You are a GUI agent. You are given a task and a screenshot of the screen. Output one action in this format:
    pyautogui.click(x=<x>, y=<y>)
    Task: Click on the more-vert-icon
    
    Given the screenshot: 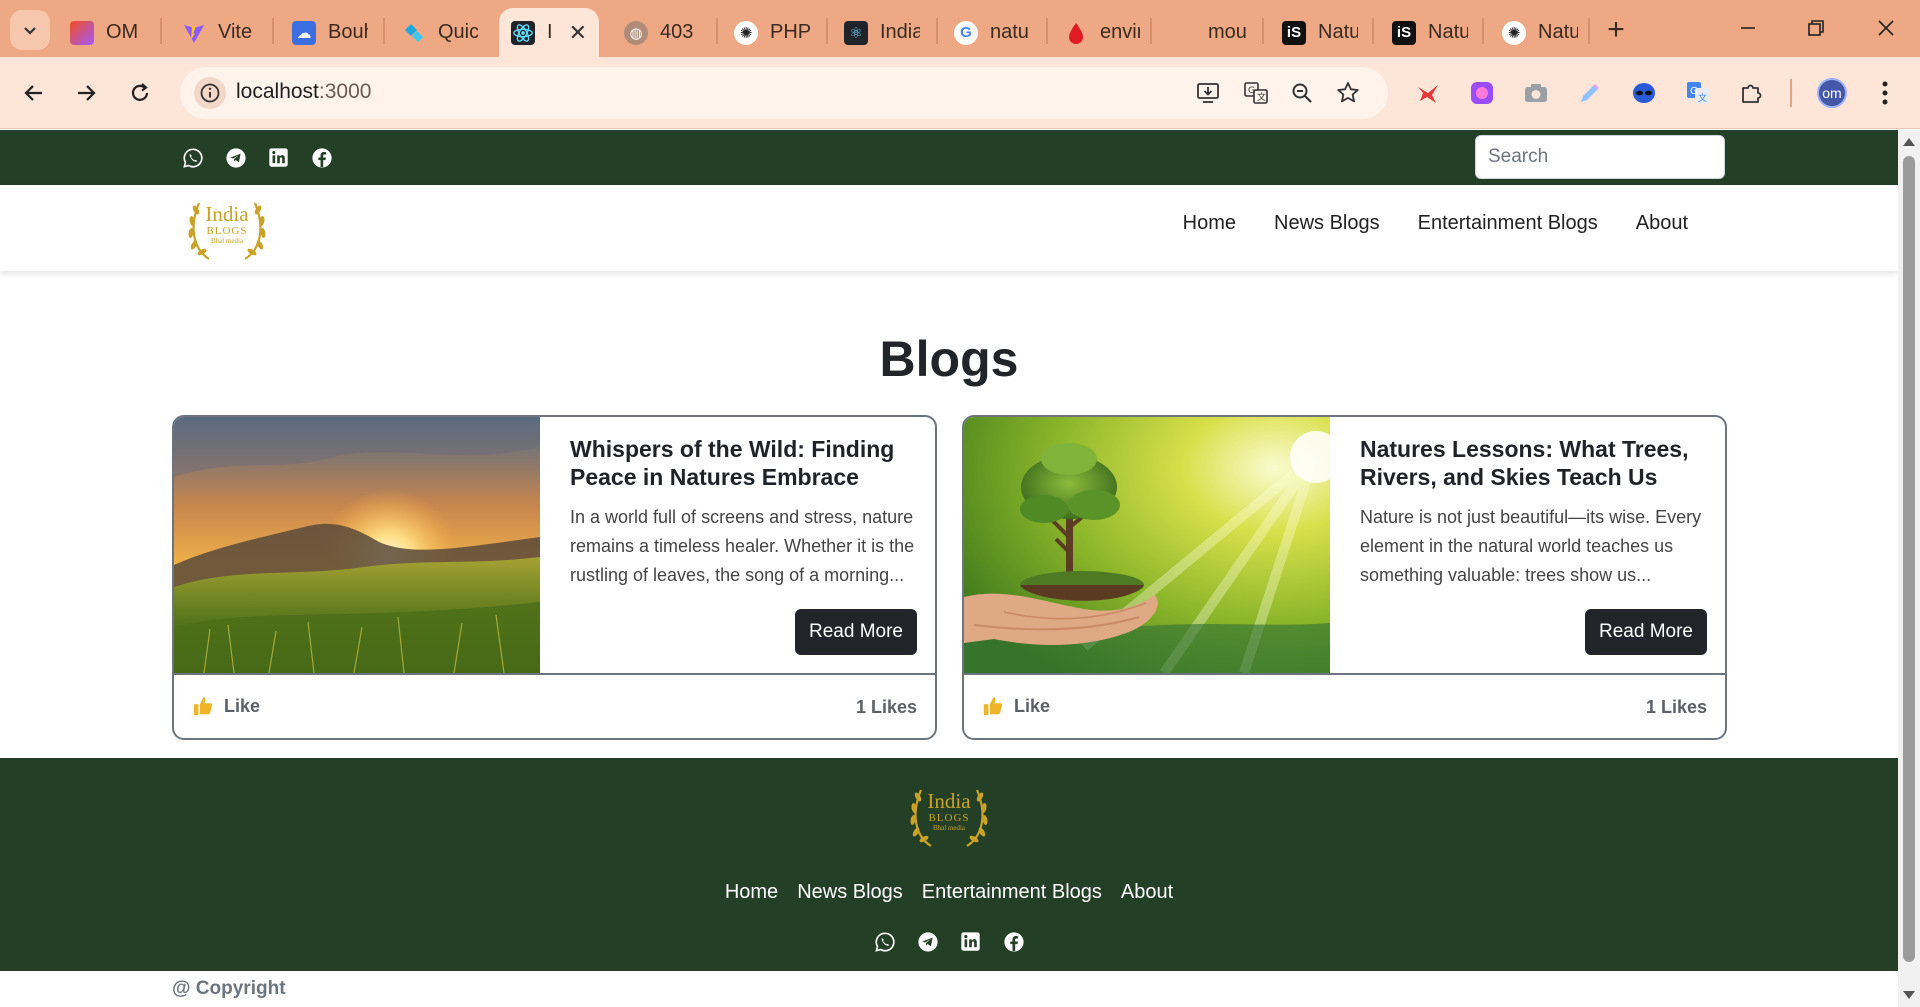 What is the action you would take?
    pyautogui.click(x=1885, y=93)
    